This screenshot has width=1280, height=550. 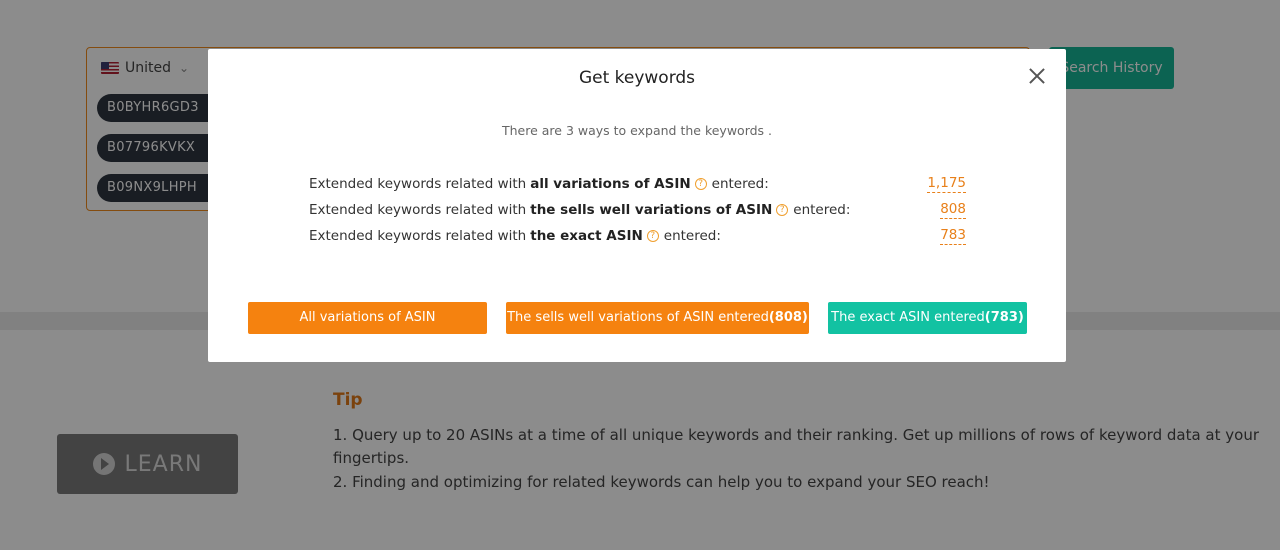 What do you see at coordinates (1037, 76) in the screenshot?
I see `close-icon` at bounding box center [1037, 76].